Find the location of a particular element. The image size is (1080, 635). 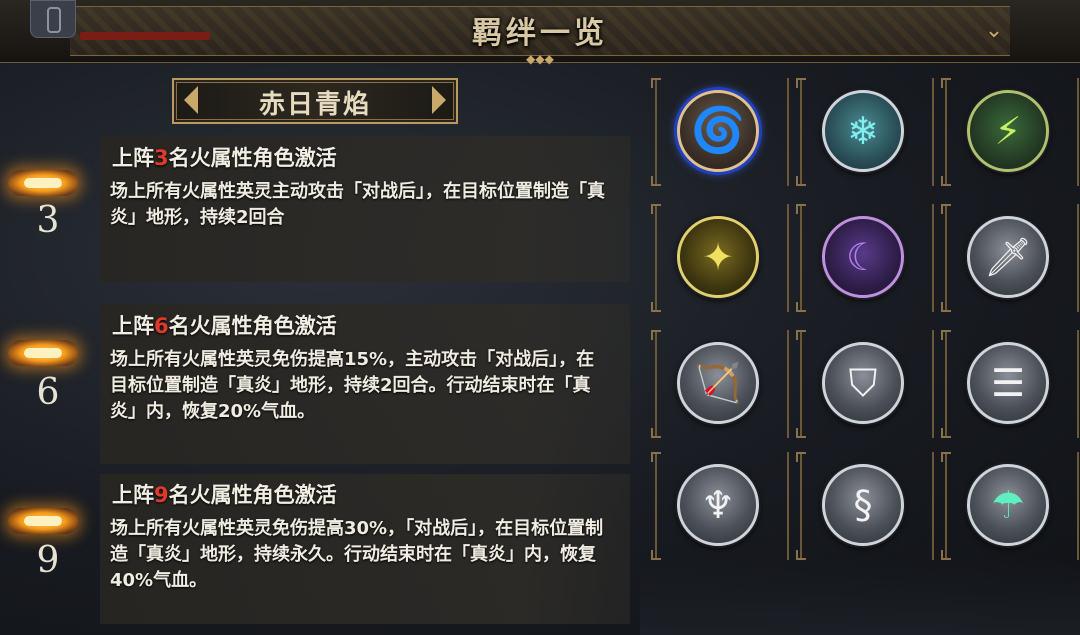

tier-heading: 上阵9名火属性角色激活 is located at coordinates (224, 494).